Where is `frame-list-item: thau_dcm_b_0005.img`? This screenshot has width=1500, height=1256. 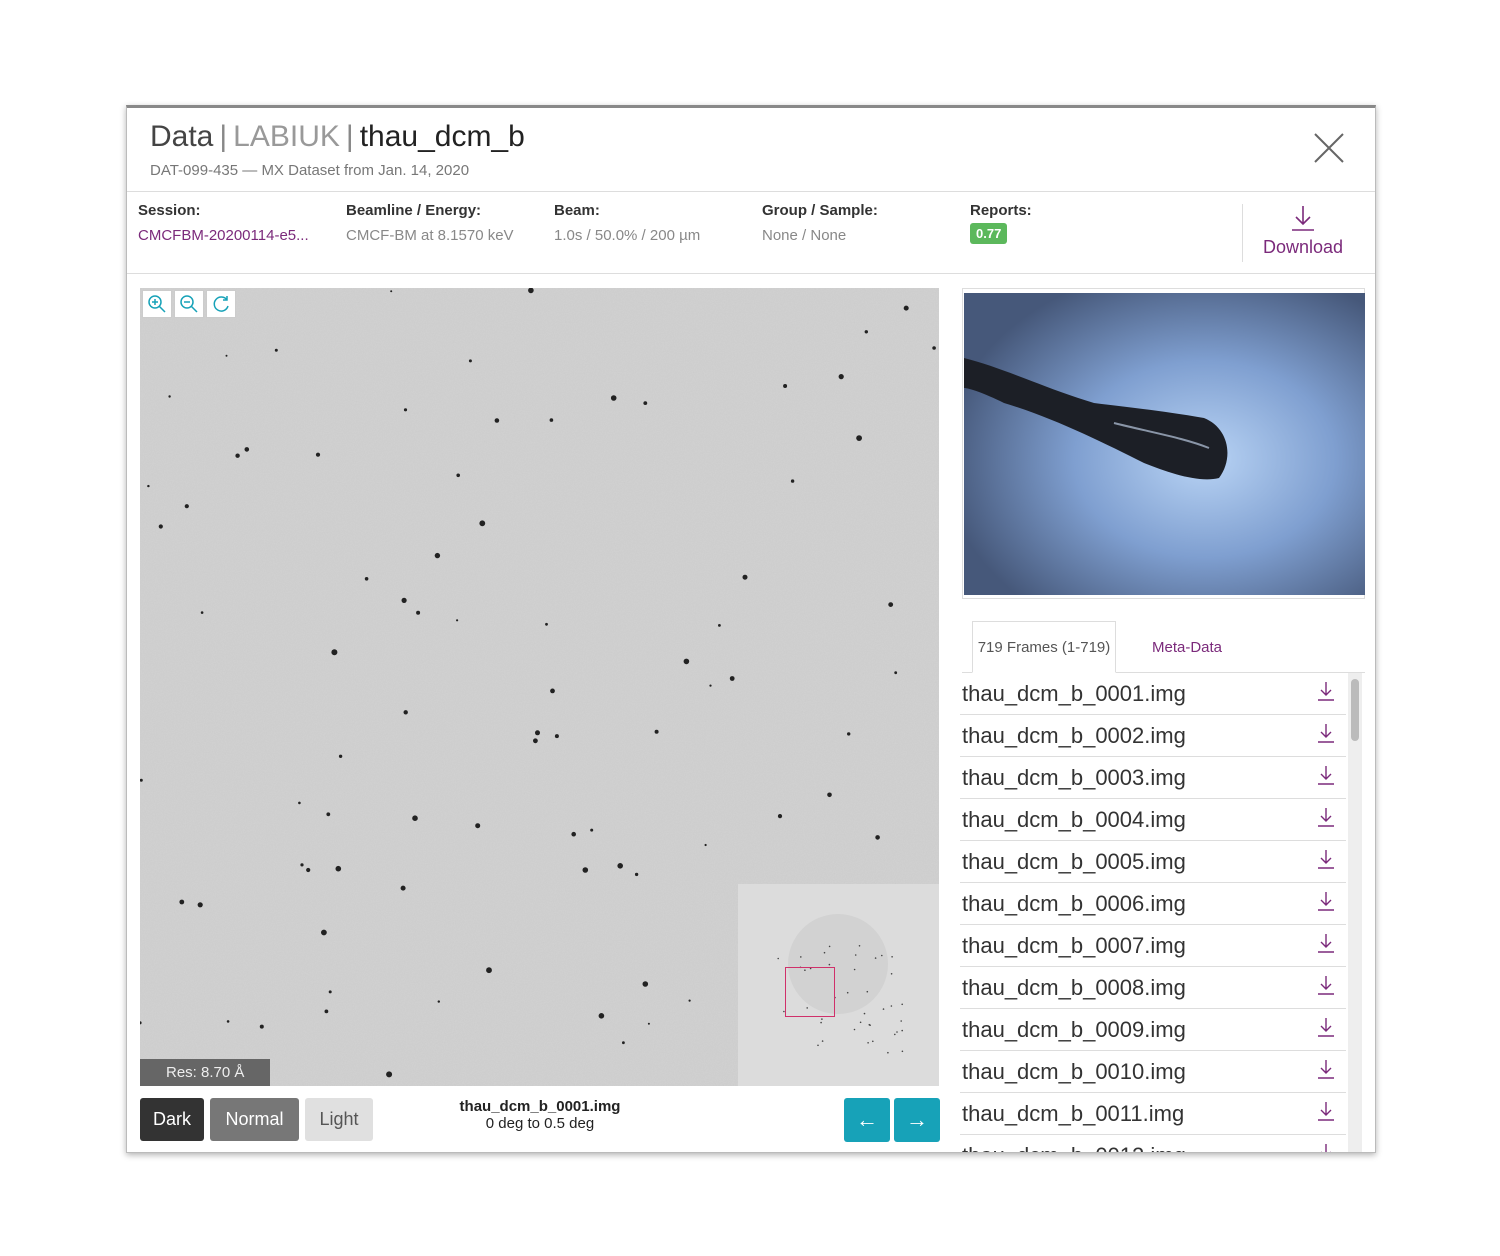
frame-list-item: thau_dcm_b_0005.img is located at coordinates (1153, 862).